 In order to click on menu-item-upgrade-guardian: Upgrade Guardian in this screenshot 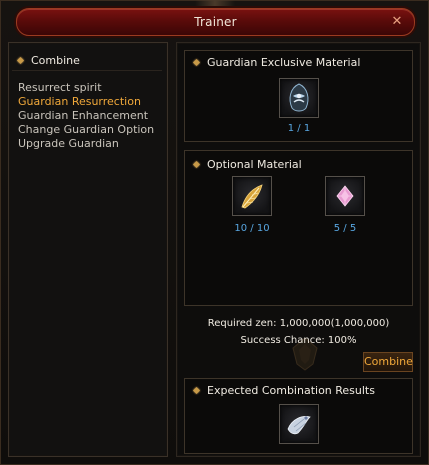, I will do `click(86, 144)`.